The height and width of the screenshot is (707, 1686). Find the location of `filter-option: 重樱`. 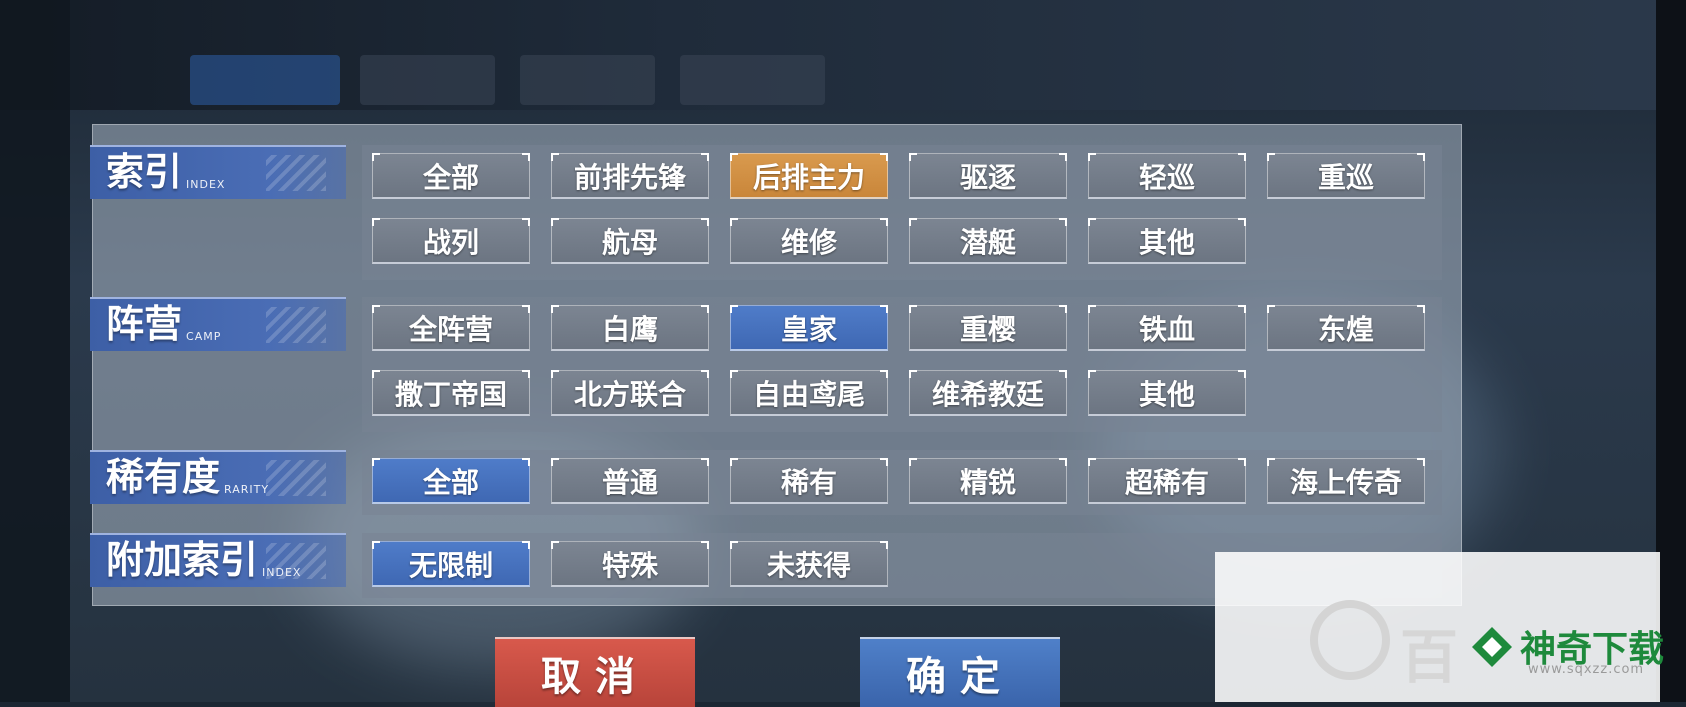

filter-option: 重樱 is located at coordinates (988, 328).